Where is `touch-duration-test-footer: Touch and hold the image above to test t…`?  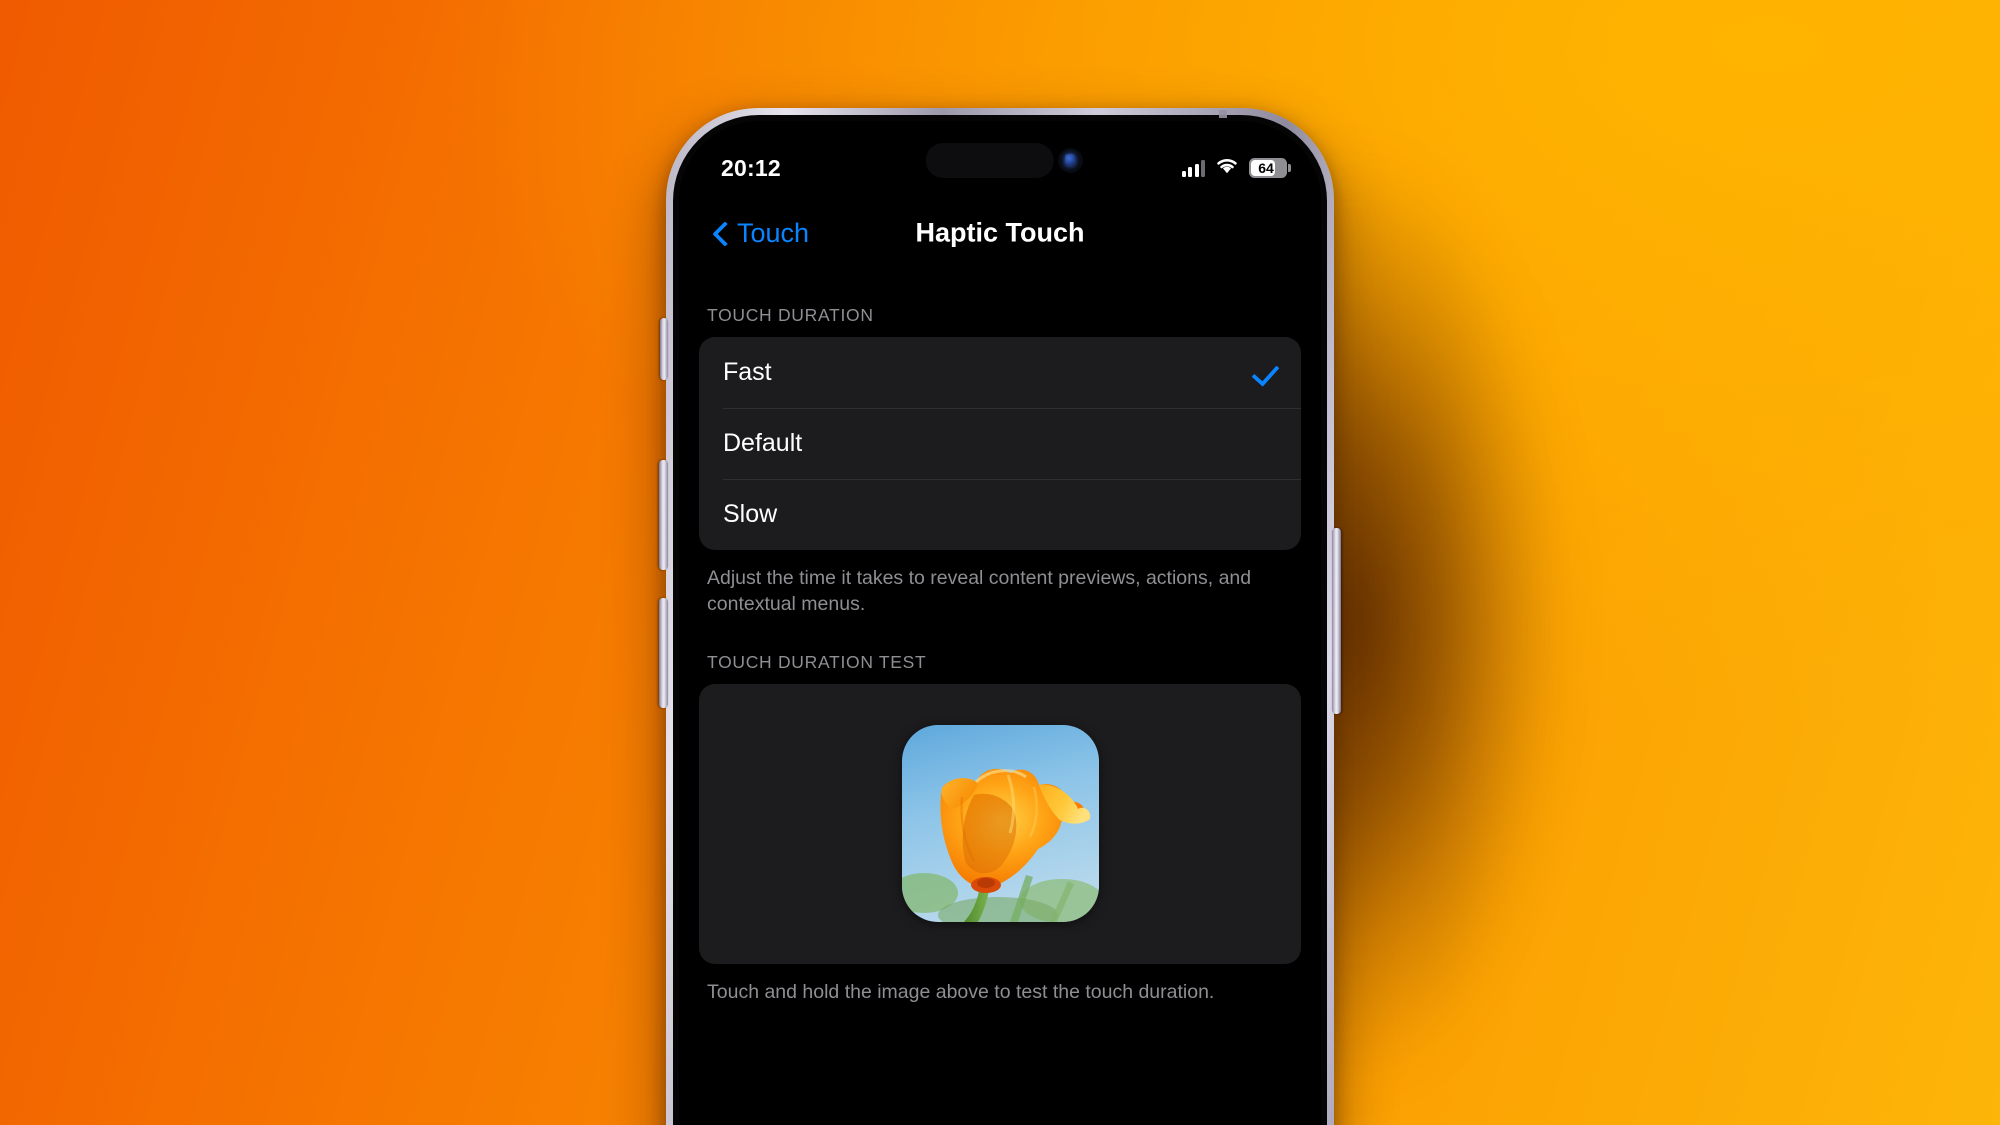 touch-duration-test-footer: Touch and hold the image above to test t… is located at coordinates (961, 991).